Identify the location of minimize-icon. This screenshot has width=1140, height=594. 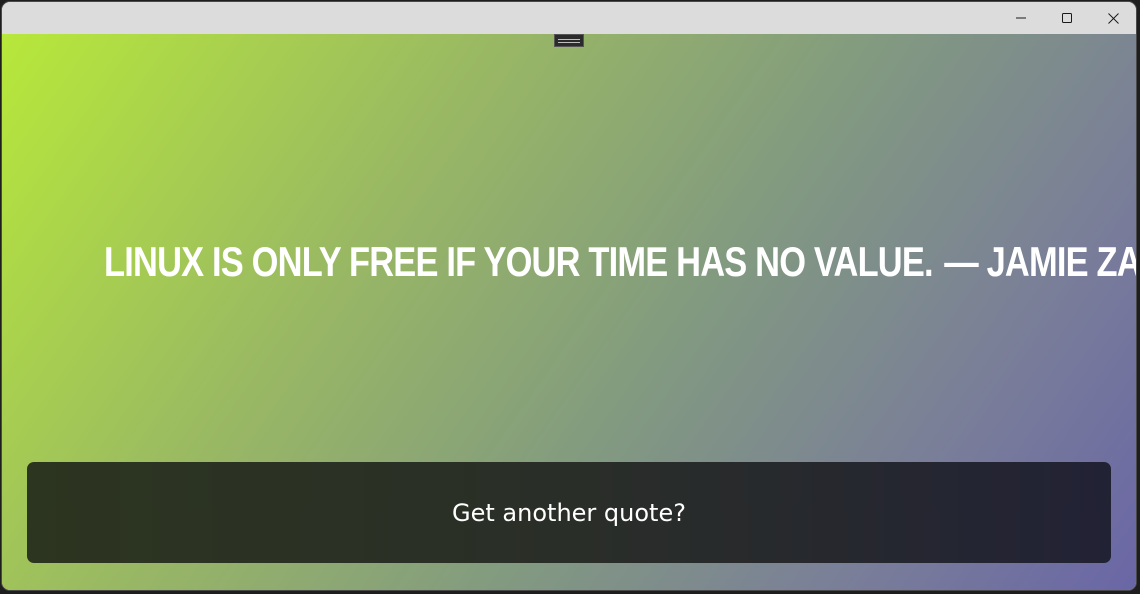
(1021, 18).